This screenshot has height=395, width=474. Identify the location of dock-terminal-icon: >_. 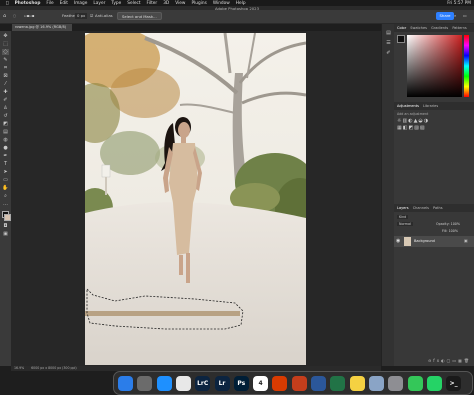
(454, 383).